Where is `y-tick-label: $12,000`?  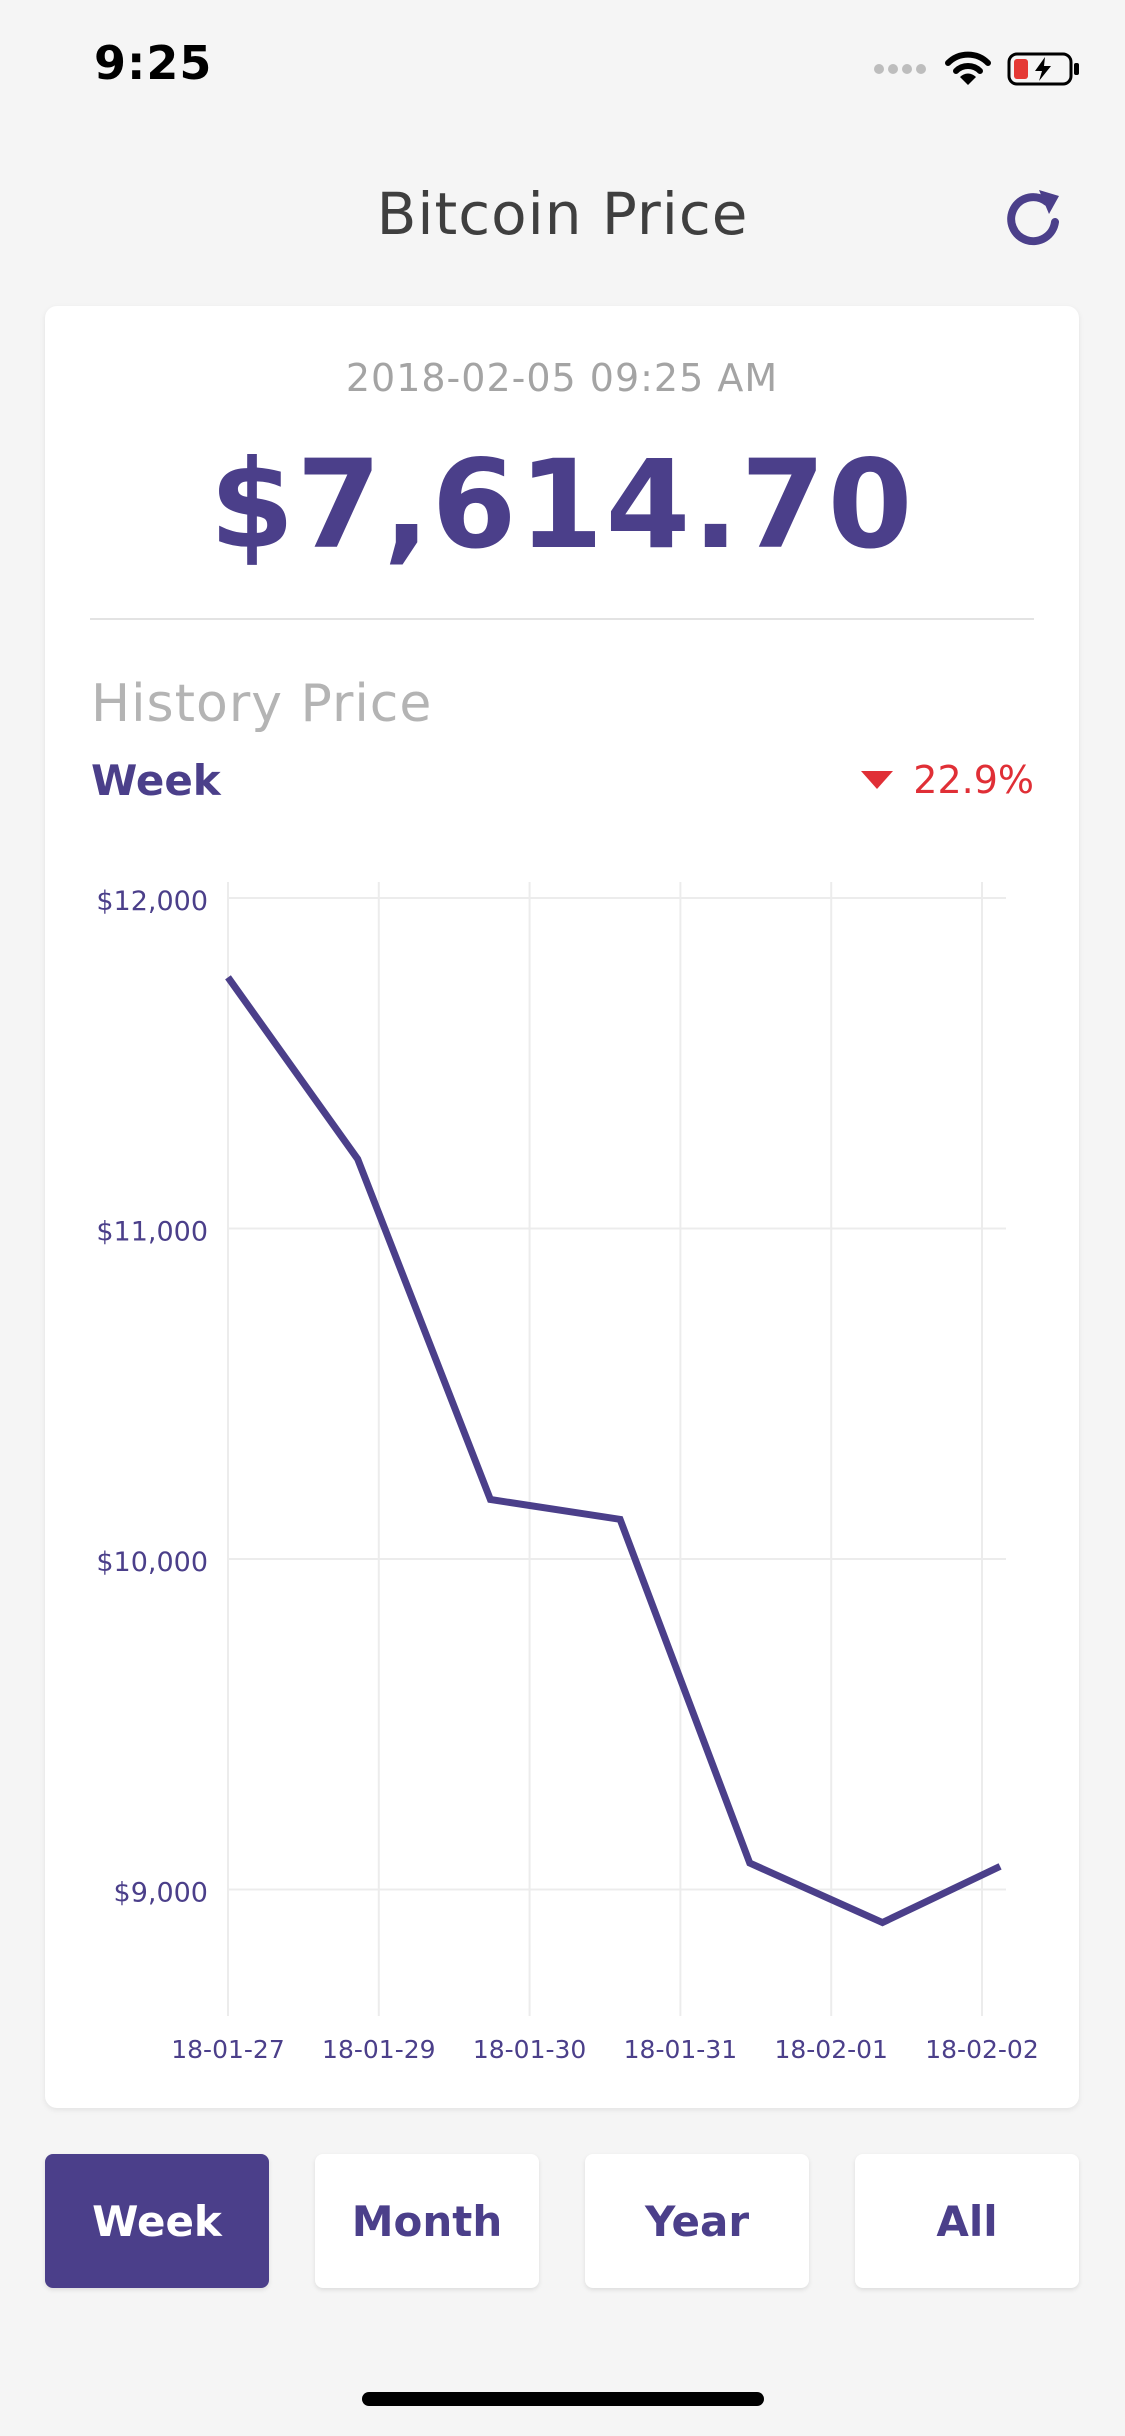
y-tick-label: $12,000 is located at coordinates (152, 901).